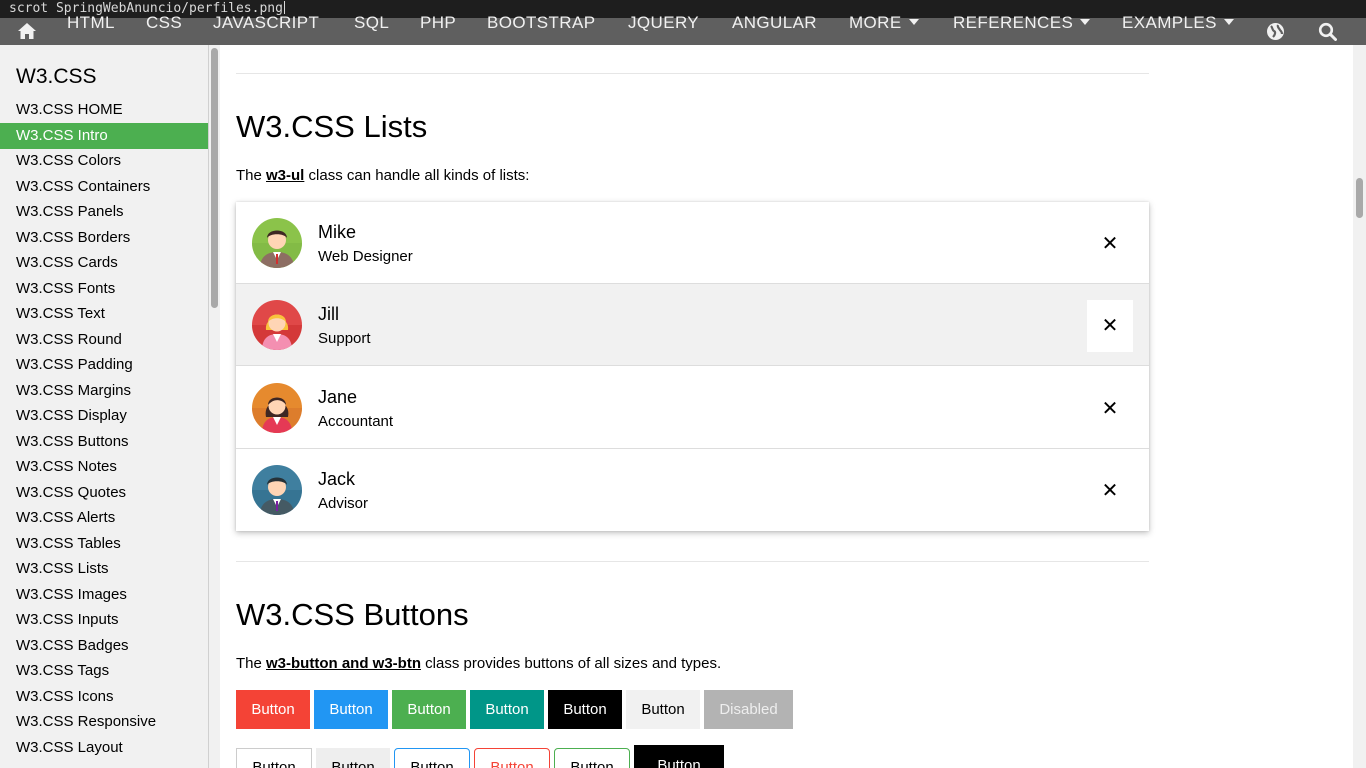  I want to click on nav-jquery: JQUERY, so click(663, 29).